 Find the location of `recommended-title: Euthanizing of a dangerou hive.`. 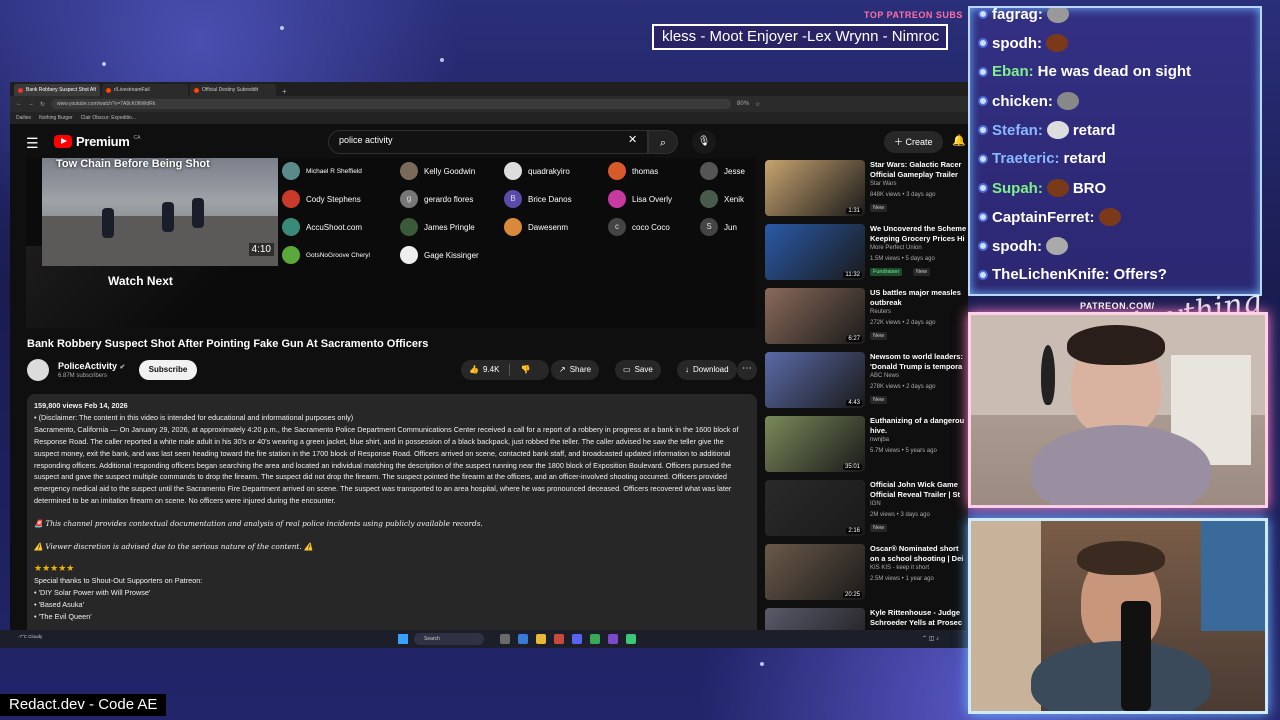

recommended-title: Euthanizing of a dangerou hive. is located at coordinates (919, 426).